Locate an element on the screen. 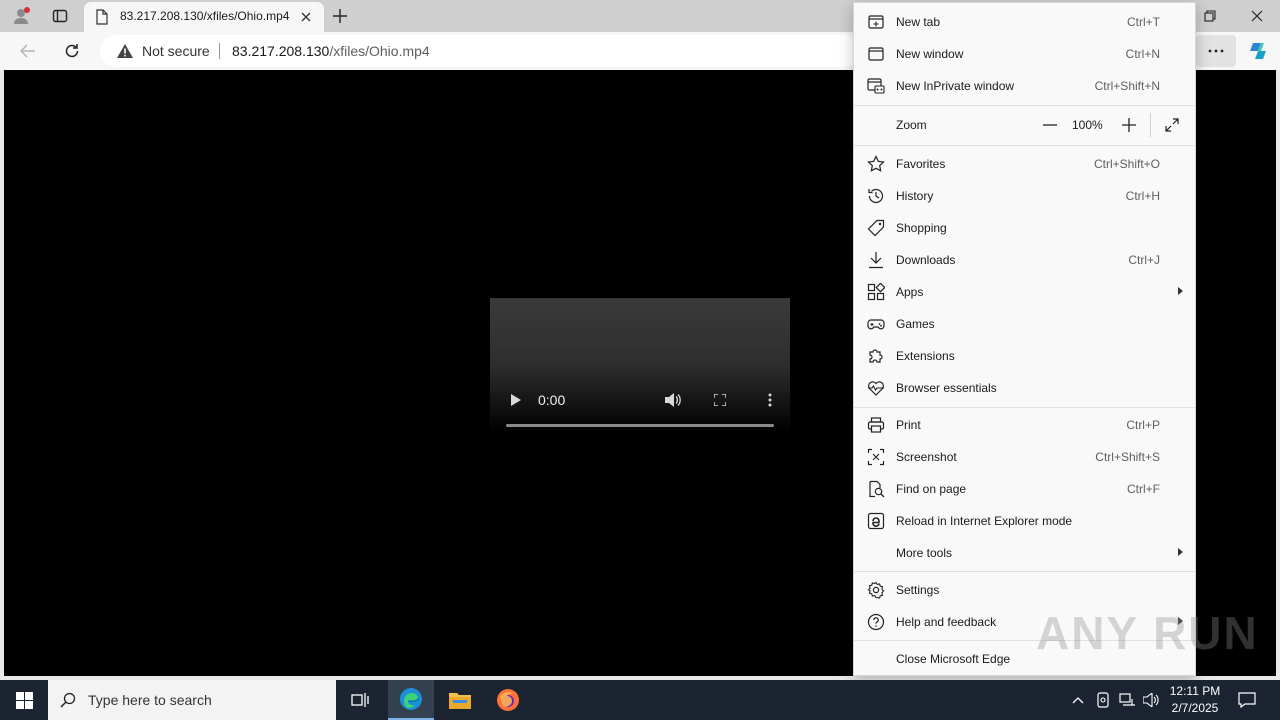  menu-item-shopping: Shopping is located at coordinates (1024, 228).